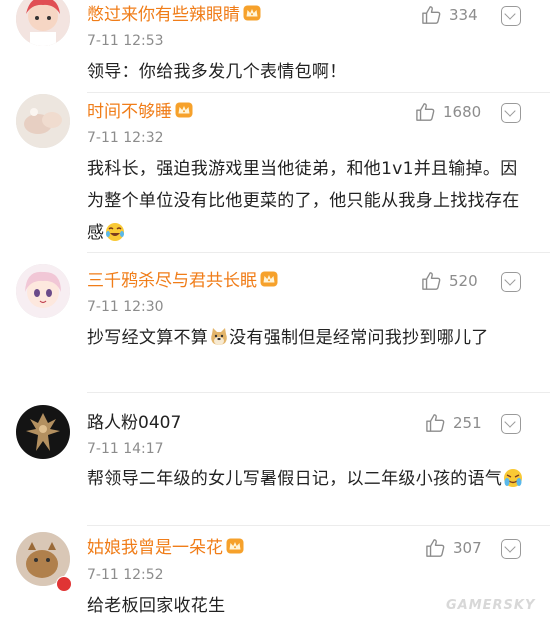 The height and width of the screenshot is (622, 550). What do you see at coordinates (307, 479) in the screenshot?
I see `comment-text: 帮领导二年级的女儿写暑假日记，以二年级小孩的语气` at bounding box center [307, 479].